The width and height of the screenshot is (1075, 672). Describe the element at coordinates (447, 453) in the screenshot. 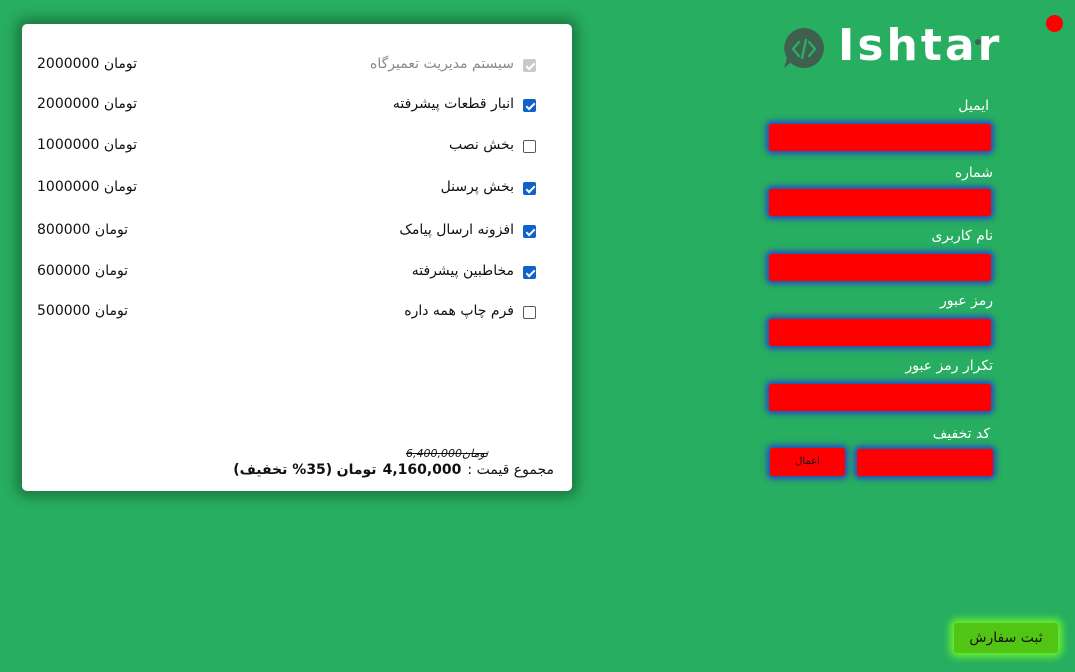

I see `original-total: 6,400,000تومان` at that location.